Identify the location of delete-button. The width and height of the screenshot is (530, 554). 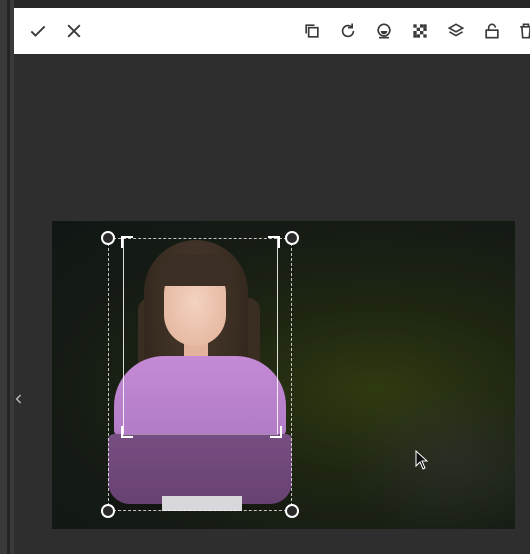
(523, 31).